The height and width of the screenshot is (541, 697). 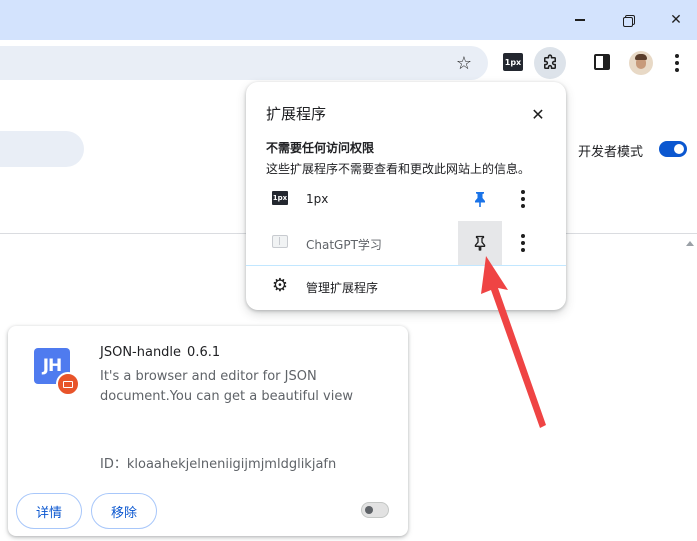 What do you see at coordinates (42, 149) in the screenshot?
I see `extensions-search-box` at bounding box center [42, 149].